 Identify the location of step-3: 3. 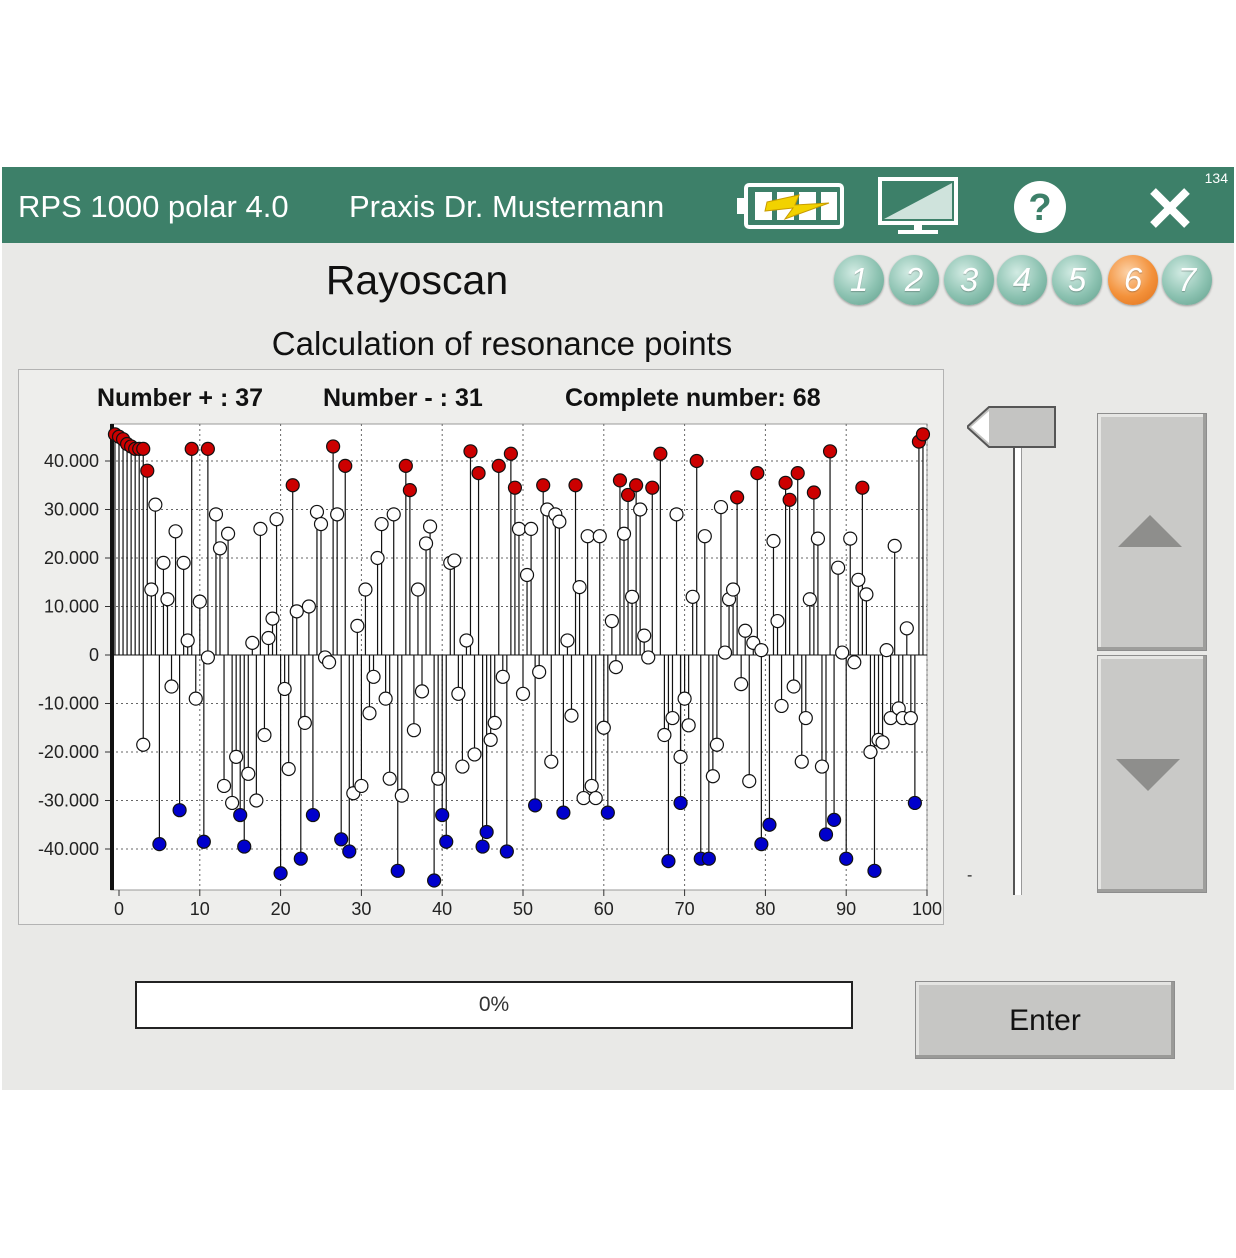
(969, 280).